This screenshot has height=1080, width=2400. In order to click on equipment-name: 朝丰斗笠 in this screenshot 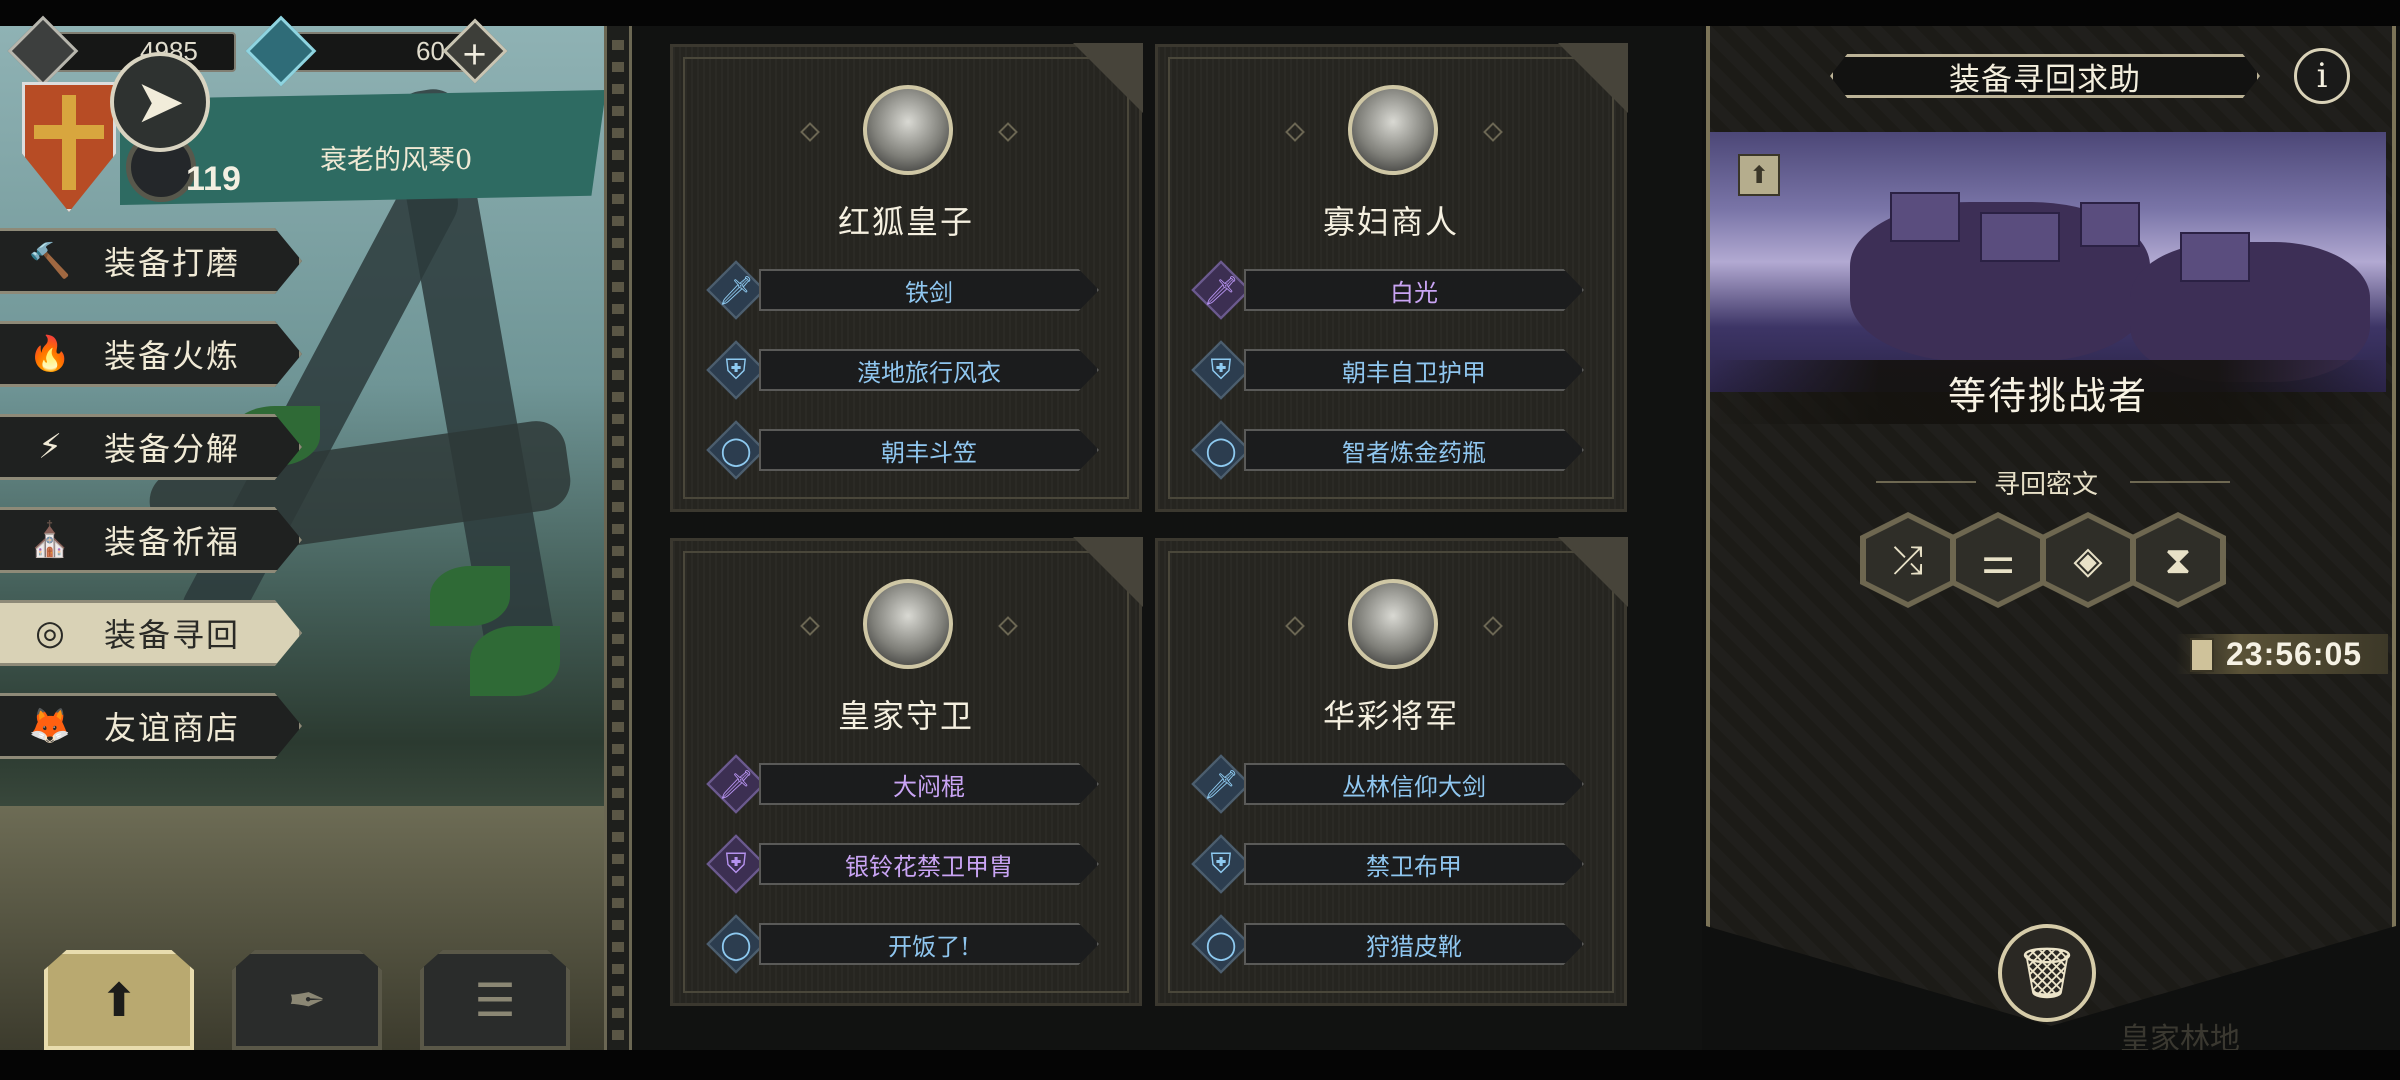, I will do `click(929, 450)`.